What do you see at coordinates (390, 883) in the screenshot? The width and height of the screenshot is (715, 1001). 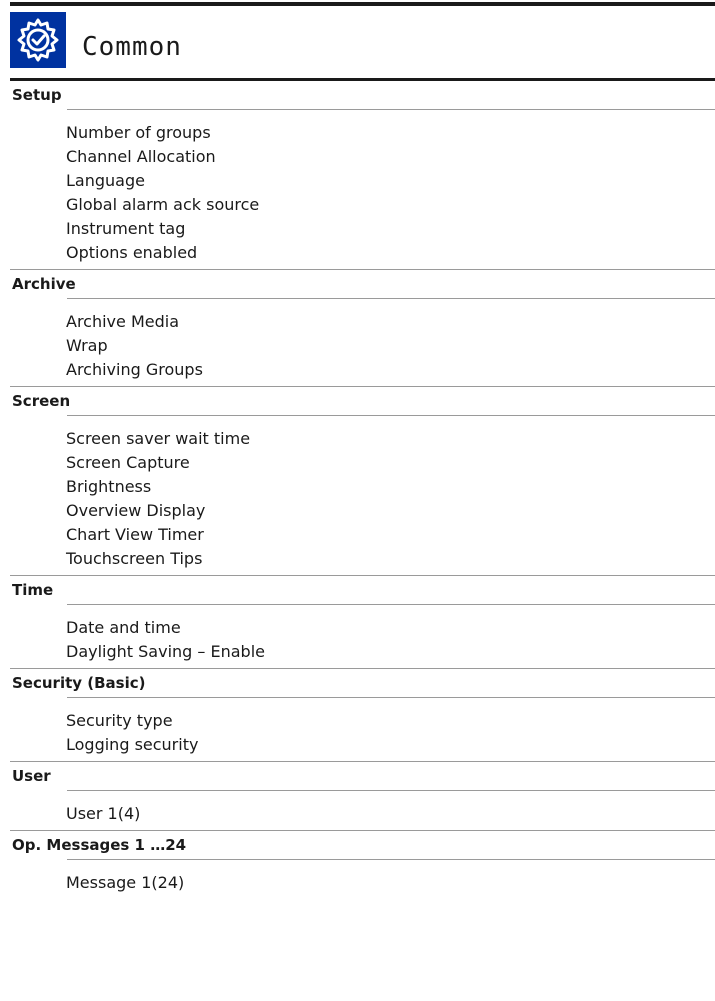 I see `menu-item: Message 1(24)` at bounding box center [390, 883].